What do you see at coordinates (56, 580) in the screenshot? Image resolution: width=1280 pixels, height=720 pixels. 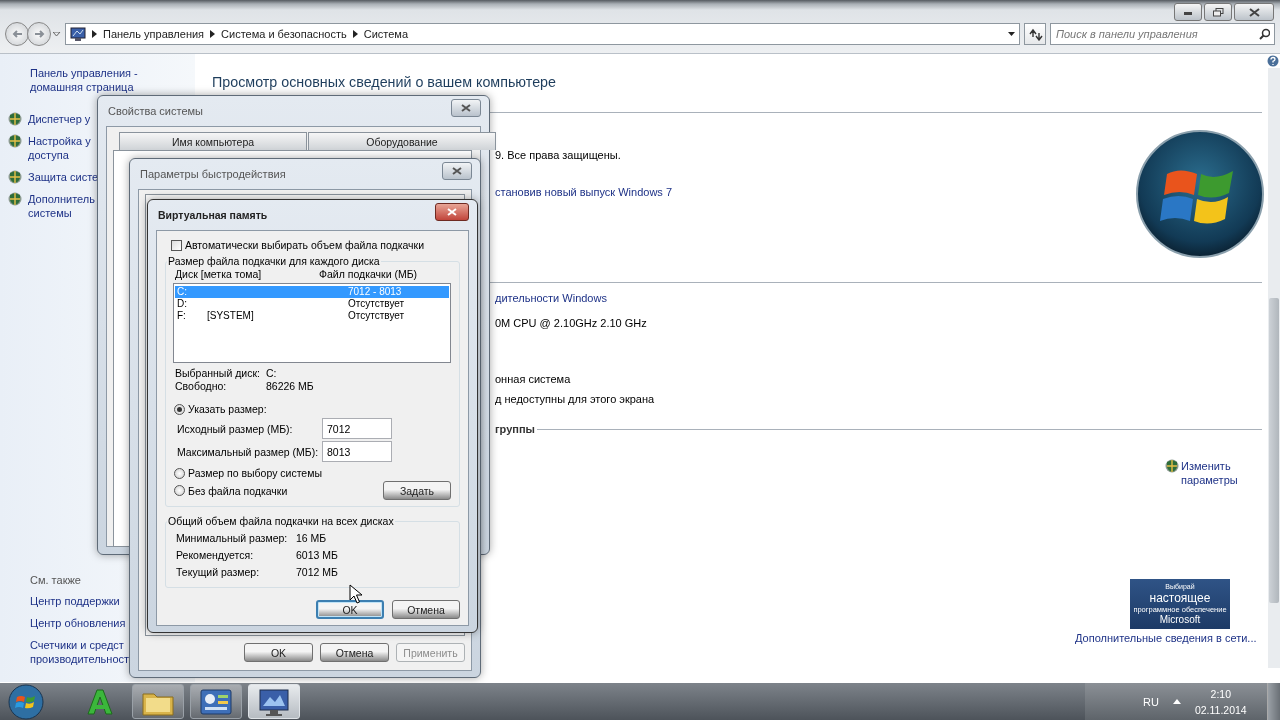 I see `section-title: См. также` at bounding box center [56, 580].